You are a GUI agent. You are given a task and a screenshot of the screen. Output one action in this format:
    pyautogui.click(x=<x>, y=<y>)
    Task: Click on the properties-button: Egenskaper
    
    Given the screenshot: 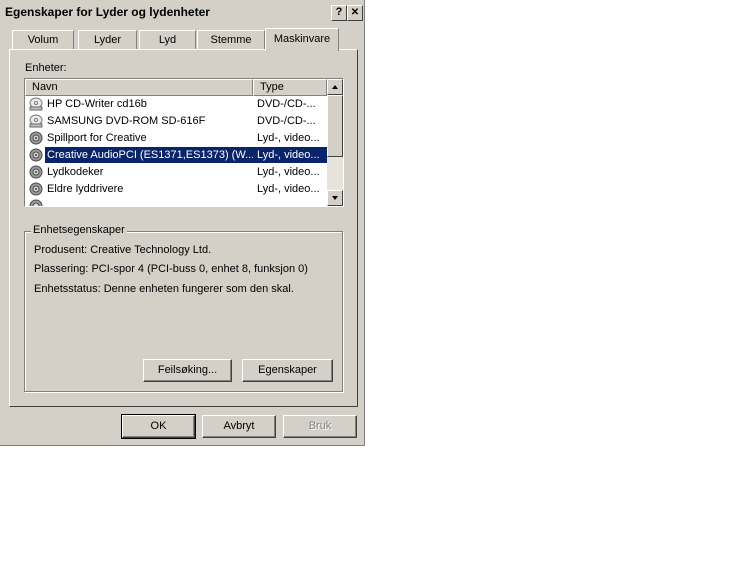 What is the action you would take?
    pyautogui.click(x=287, y=370)
    